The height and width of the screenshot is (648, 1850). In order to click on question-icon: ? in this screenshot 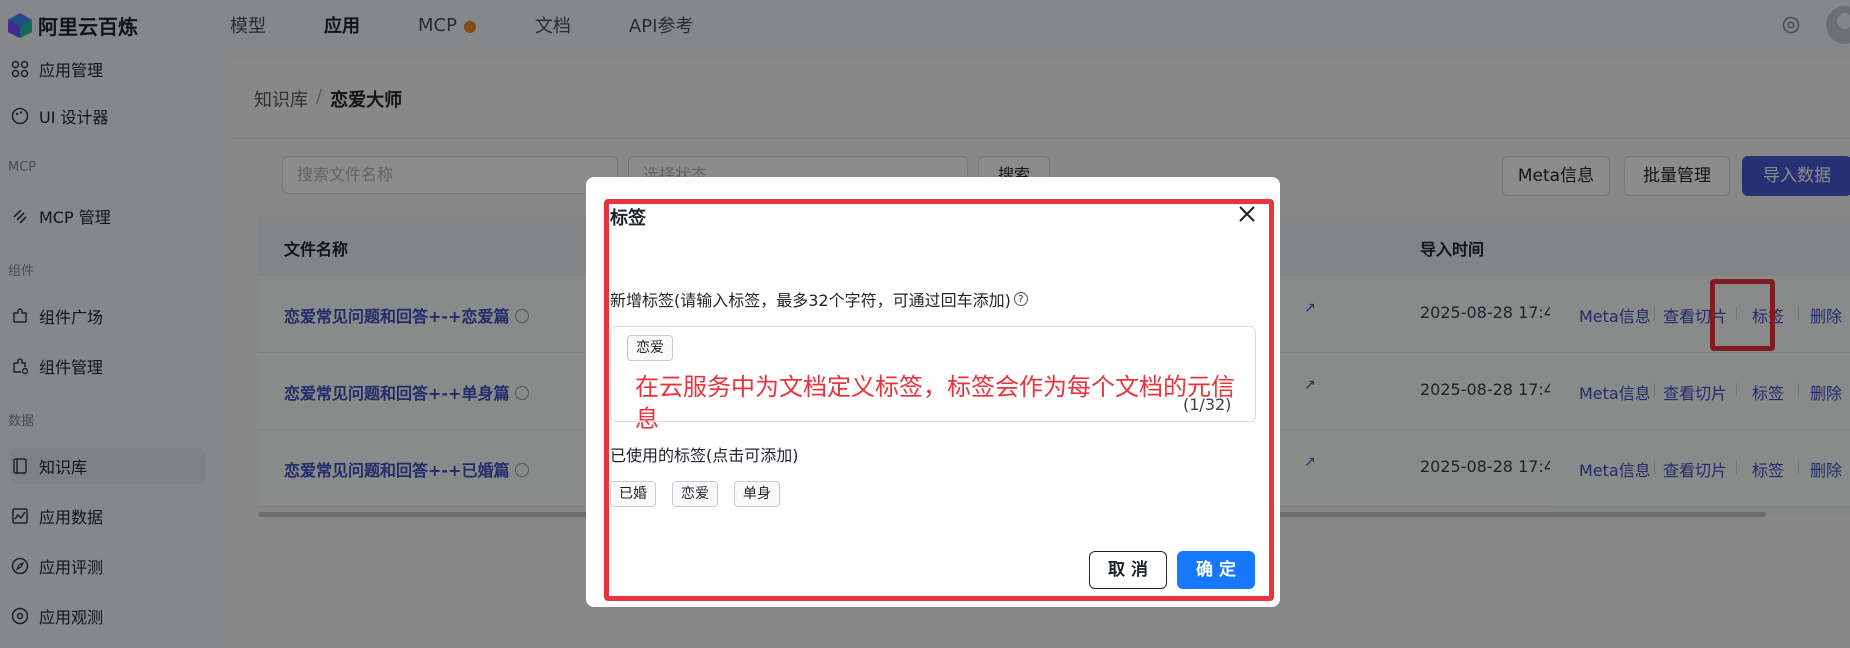, I will do `click(1020, 299)`.